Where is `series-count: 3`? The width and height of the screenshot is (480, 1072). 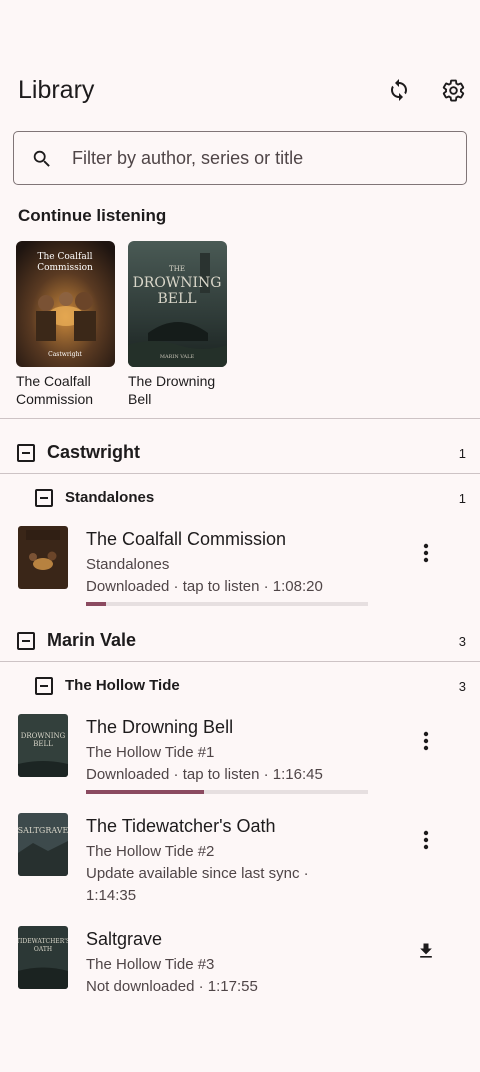
series-count: 3 is located at coordinates (462, 686).